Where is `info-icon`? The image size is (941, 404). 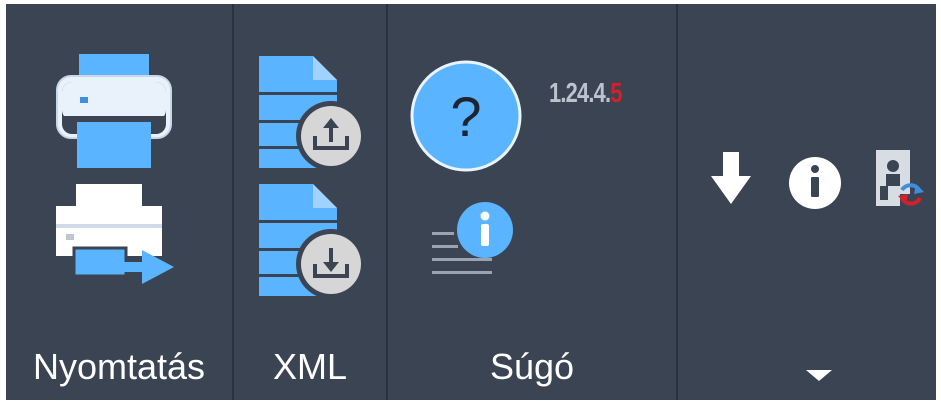 info-icon is located at coordinates (815, 183).